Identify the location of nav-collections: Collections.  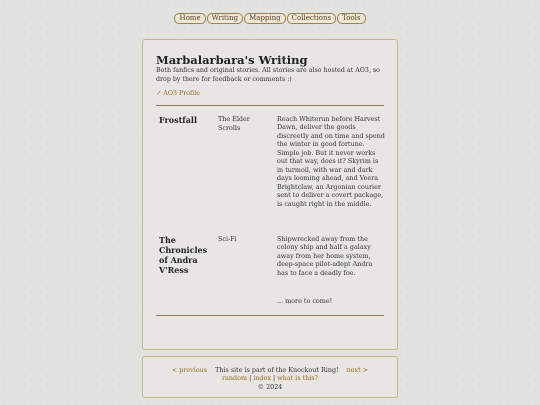
(311, 18).